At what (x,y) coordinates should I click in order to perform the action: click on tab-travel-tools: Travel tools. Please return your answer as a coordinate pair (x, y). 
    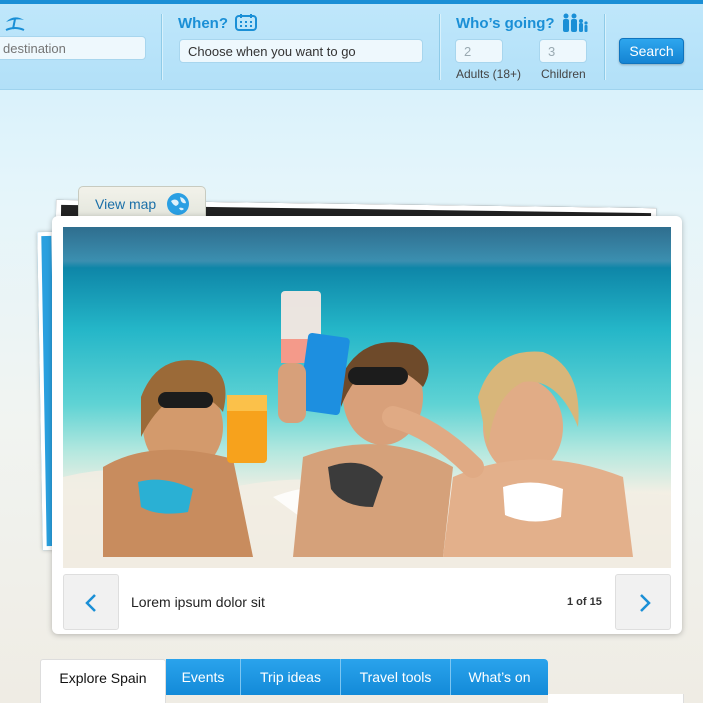
    Looking at the image, I should click on (396, 677).